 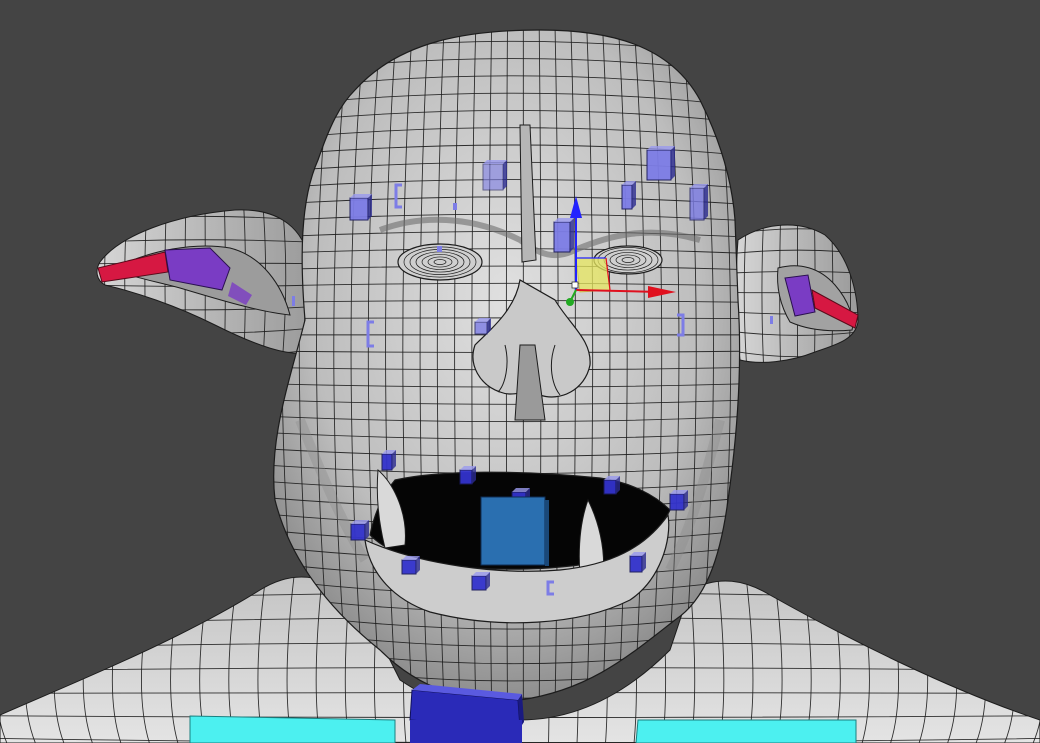 I want to click on jaw-control-icon, so click(x=514, y=531).